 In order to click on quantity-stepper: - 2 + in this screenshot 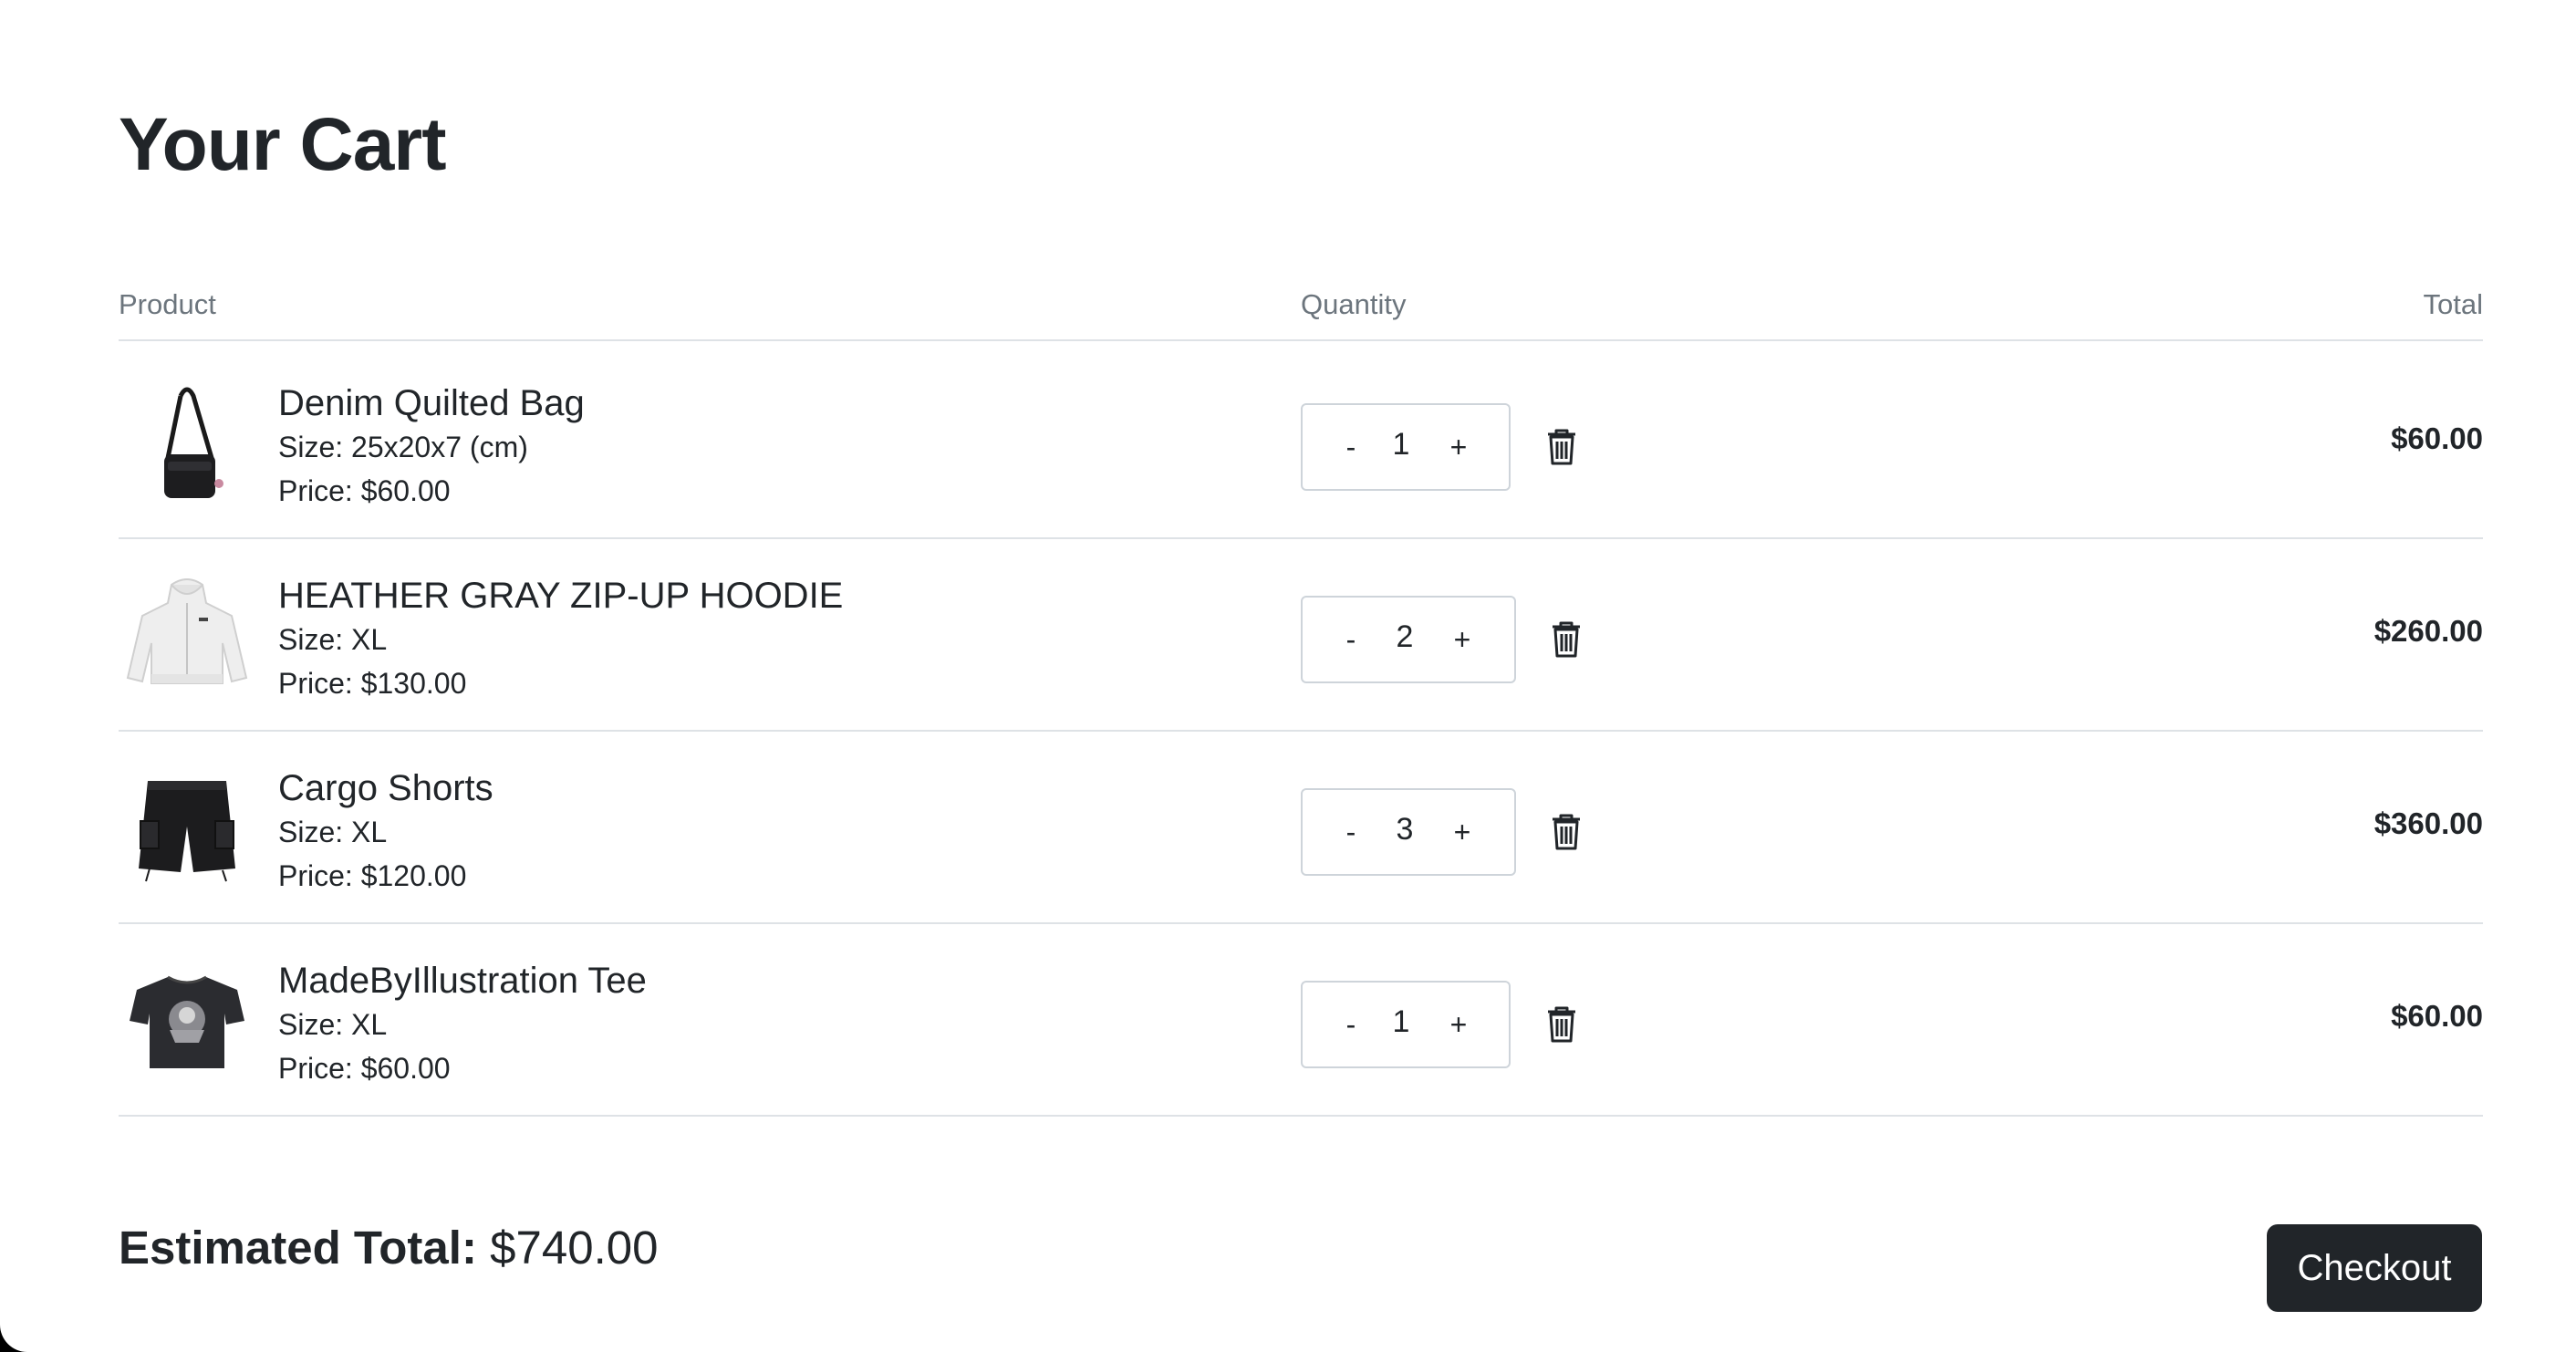, I will do `click(1408, 639)`.